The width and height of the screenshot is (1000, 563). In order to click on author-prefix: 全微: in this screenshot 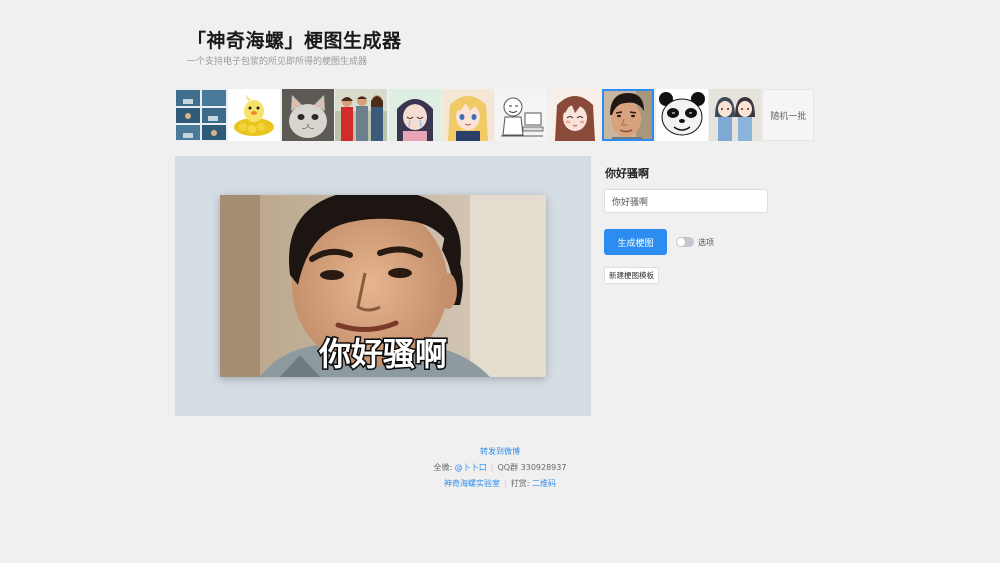, I will do `click(443, 467)`.